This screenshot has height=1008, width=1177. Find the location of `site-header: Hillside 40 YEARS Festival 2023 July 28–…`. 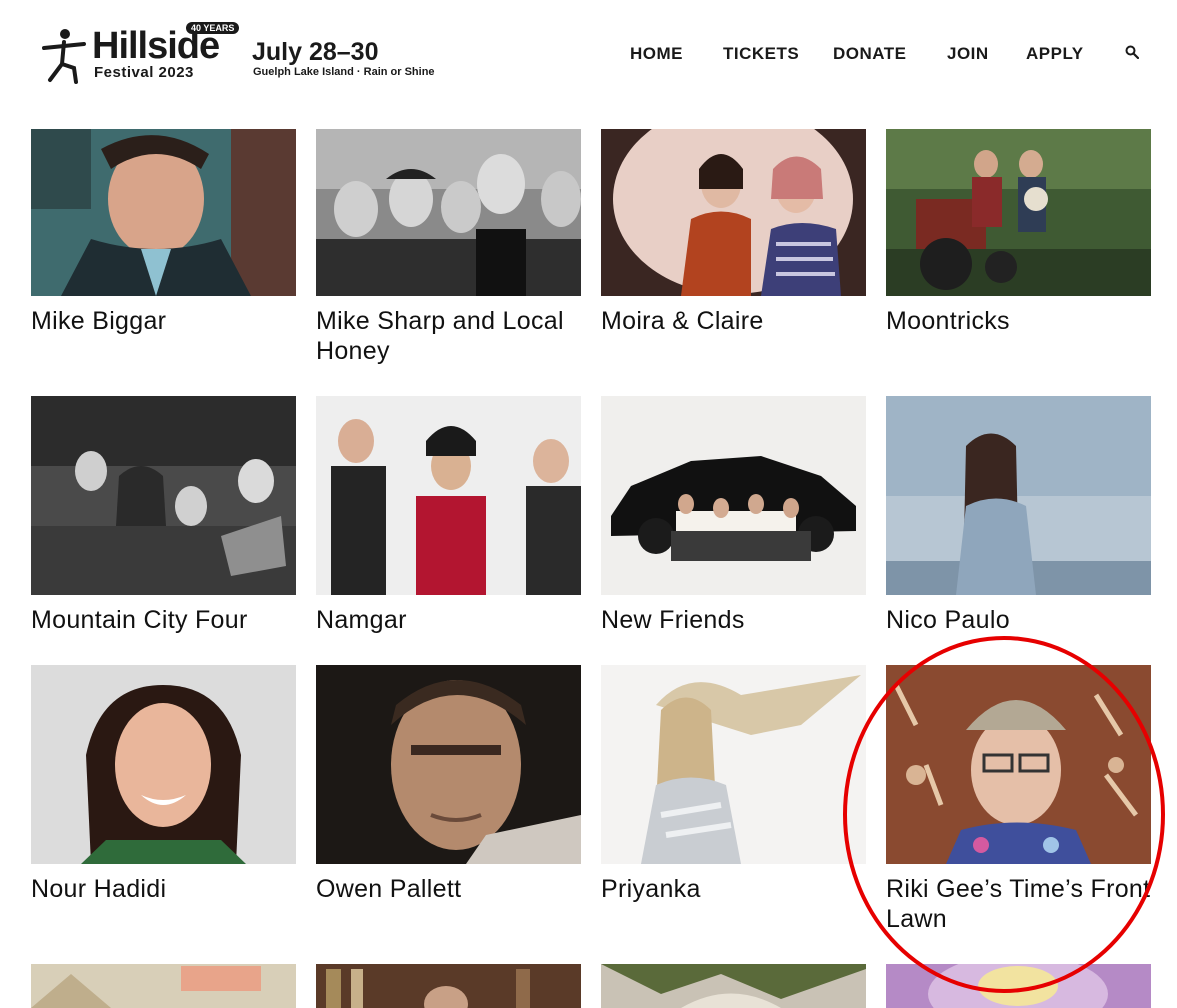

site-header: Hillside 40 YEARS Festival 2023 July 28–… is located at coordinates (588, 55).